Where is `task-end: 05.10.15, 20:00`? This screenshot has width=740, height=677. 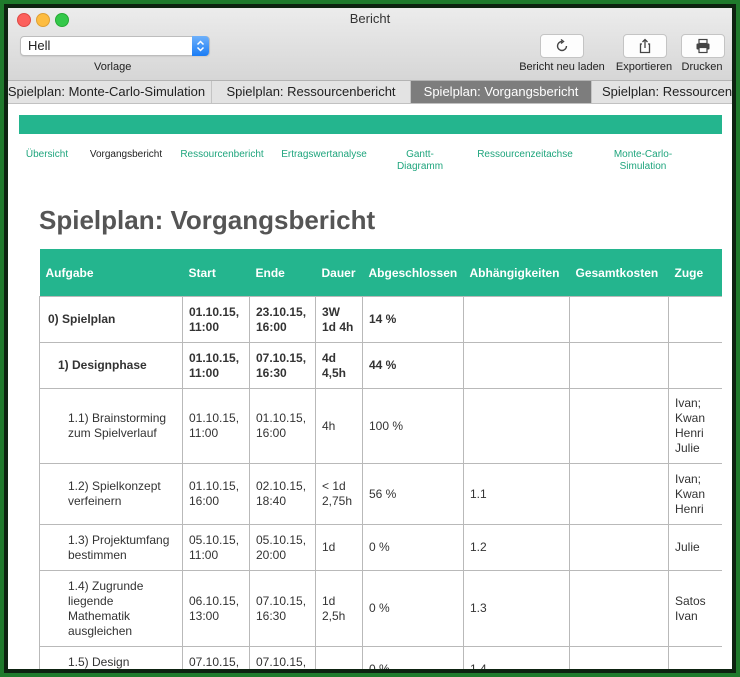
task-end: 05.10.15, 20:00 is located at coordinates (282, 547).